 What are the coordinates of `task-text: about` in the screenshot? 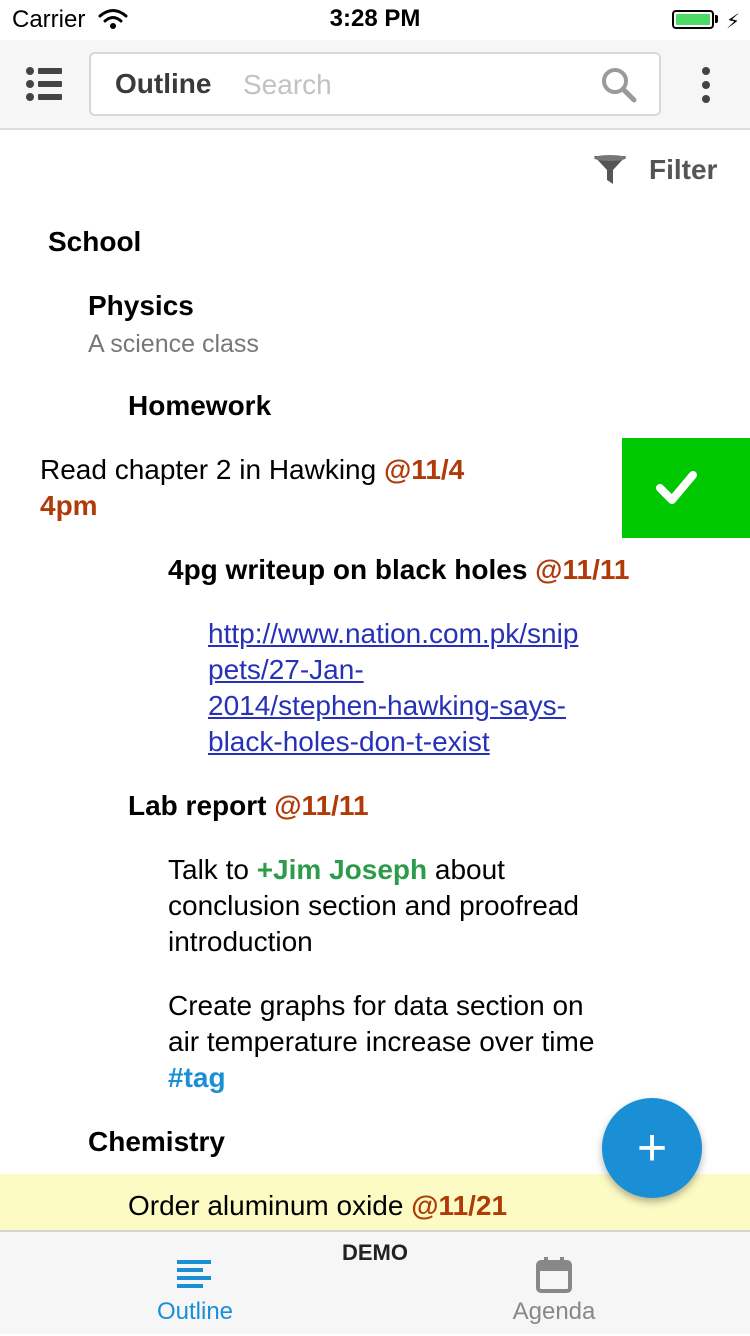 It's located at (466, 869).